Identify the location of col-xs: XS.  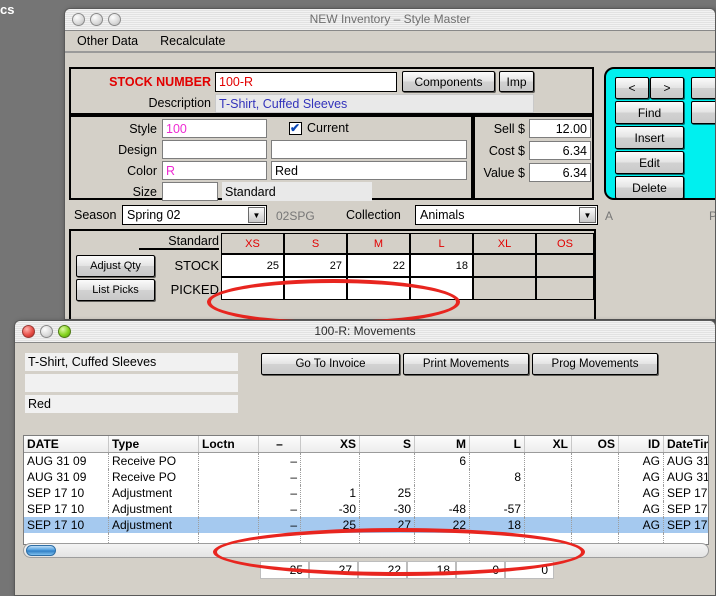
(330, 444).